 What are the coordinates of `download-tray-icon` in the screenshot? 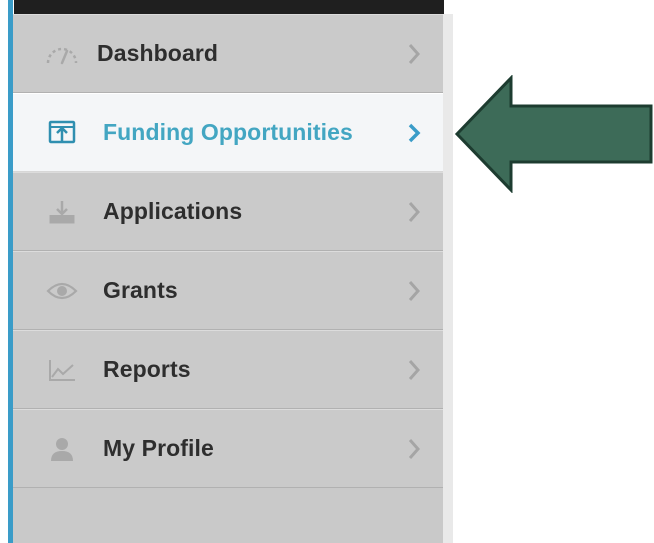 It's located at (62, 212).